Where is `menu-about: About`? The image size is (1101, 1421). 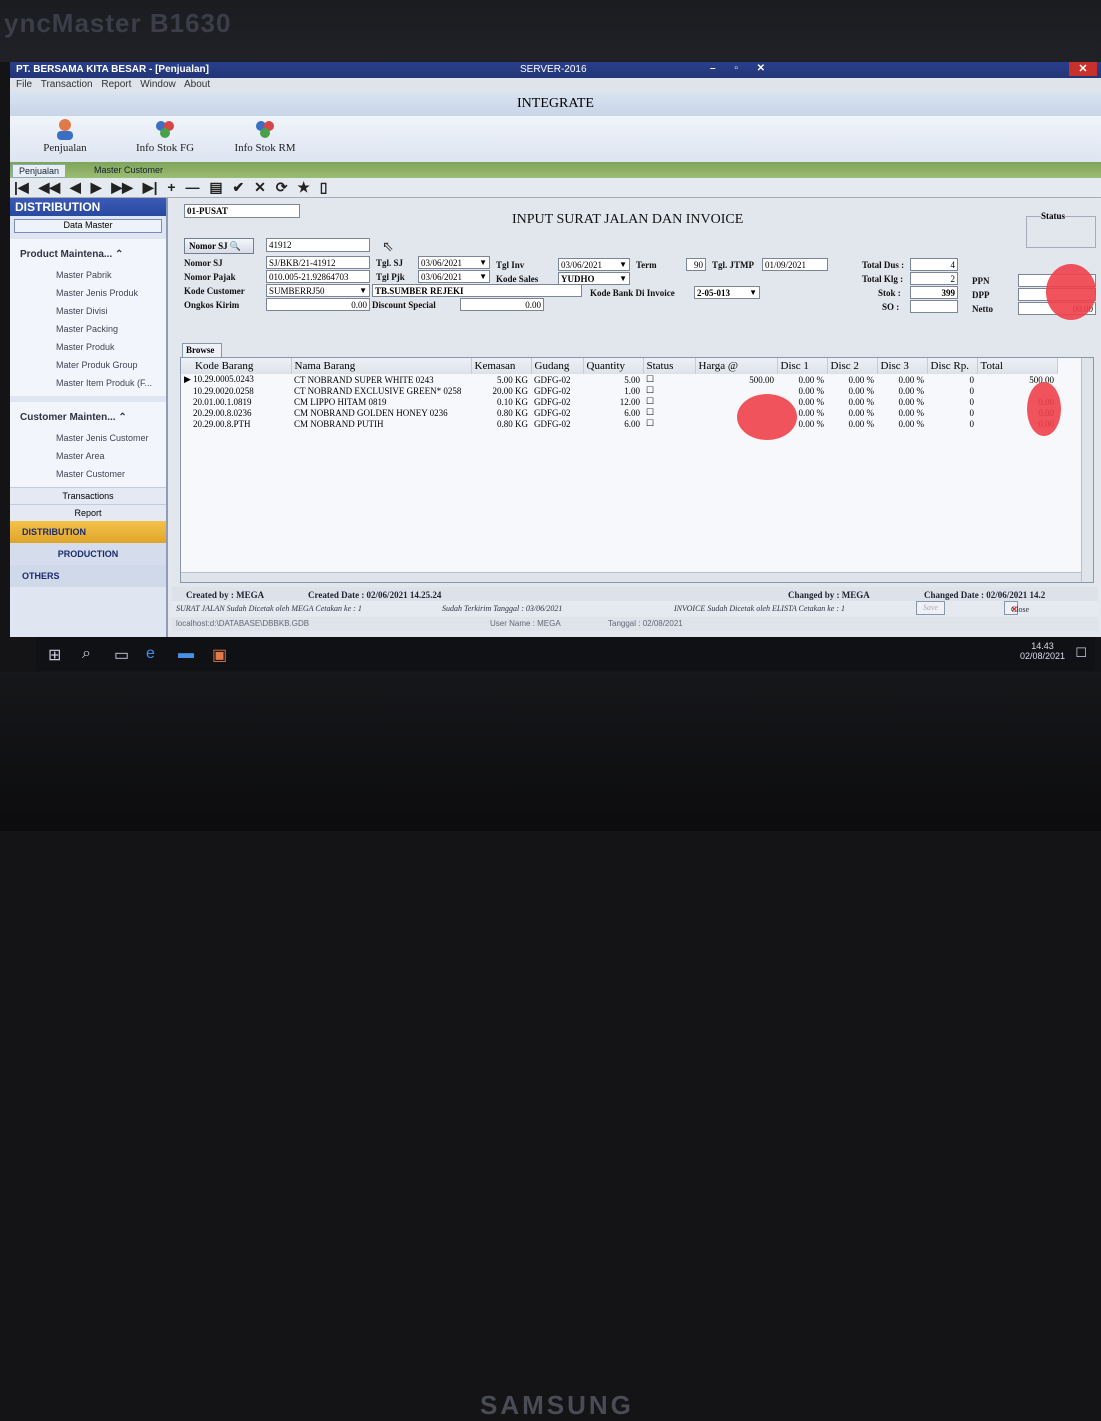
menu-about: About is located at coordinates (197, 84).